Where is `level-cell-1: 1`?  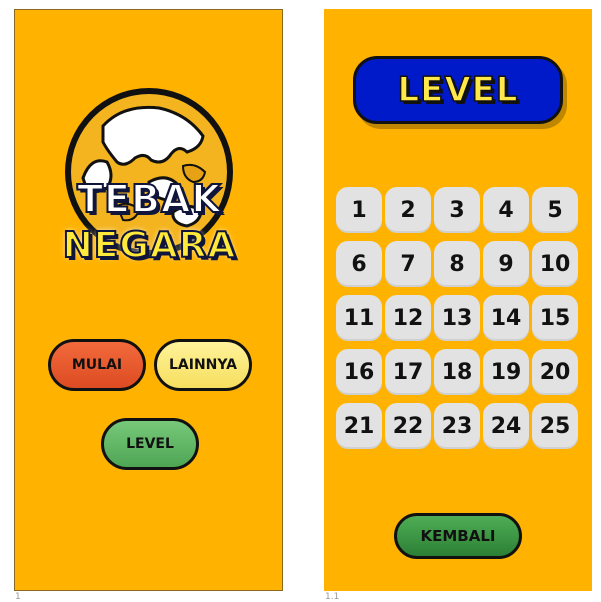 level-cell-1: 1 is located at coordinates (359, 210).